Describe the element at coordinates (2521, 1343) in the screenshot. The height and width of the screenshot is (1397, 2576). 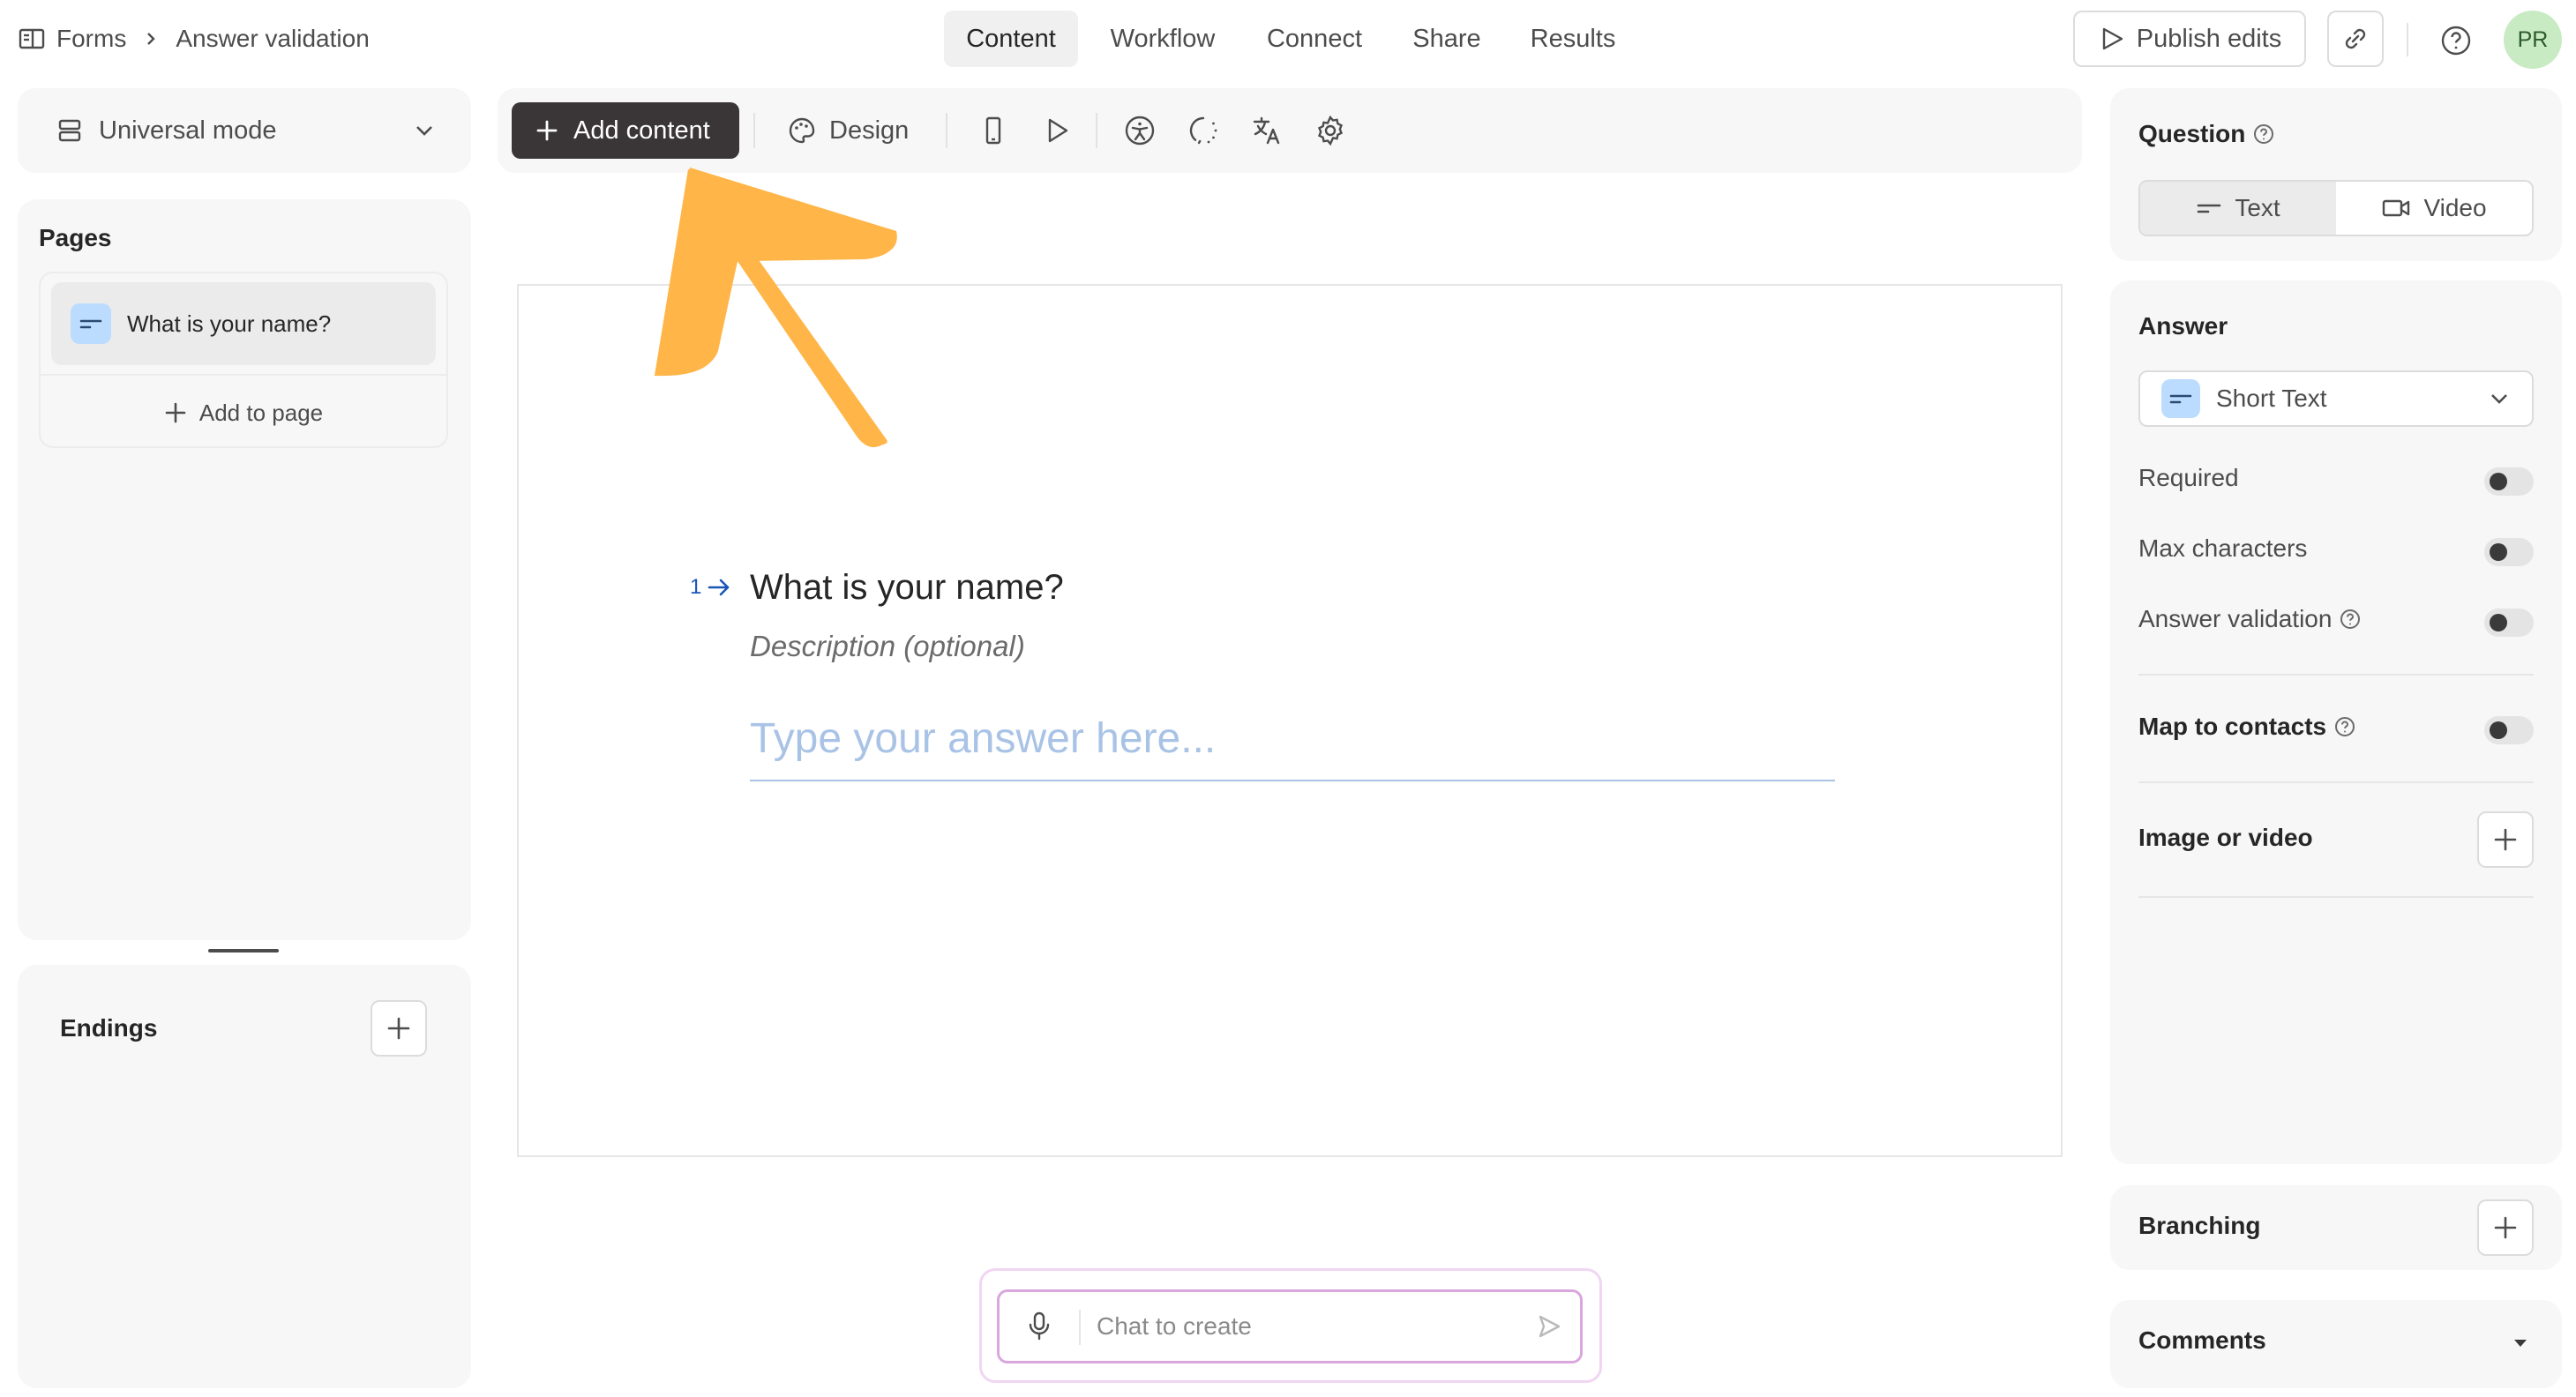
I see `caret-down-icon` at that location.